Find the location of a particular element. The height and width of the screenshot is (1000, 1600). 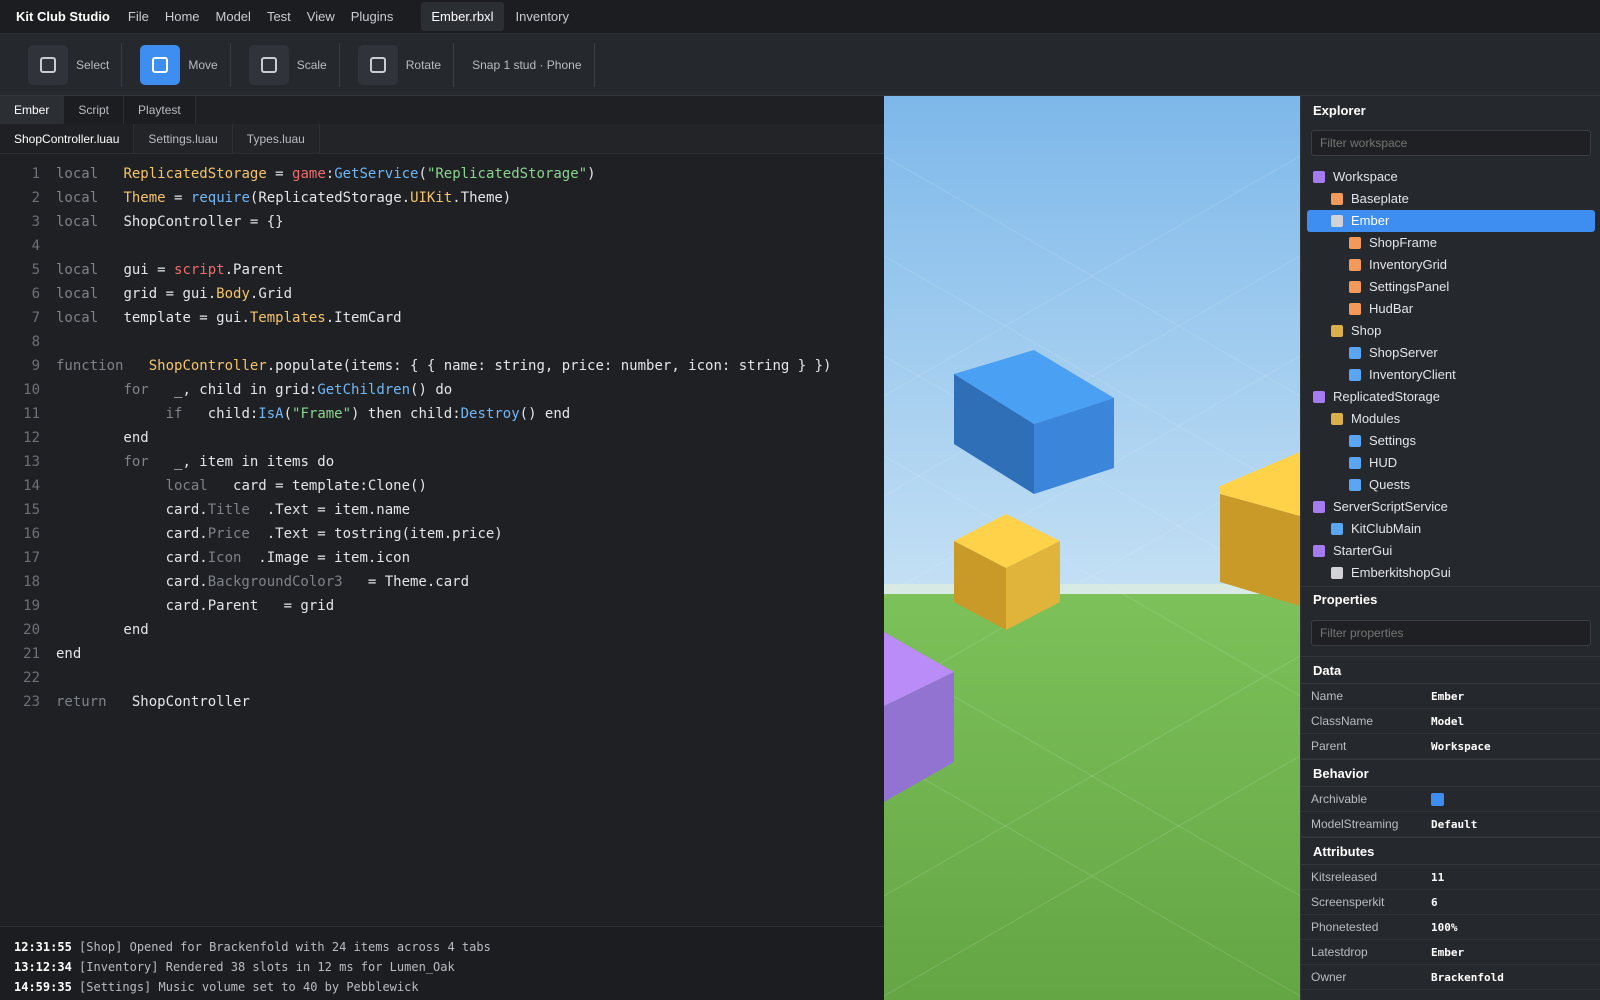

tree-item-shopserver: ShopServer is located at coordinates (1450, 353).